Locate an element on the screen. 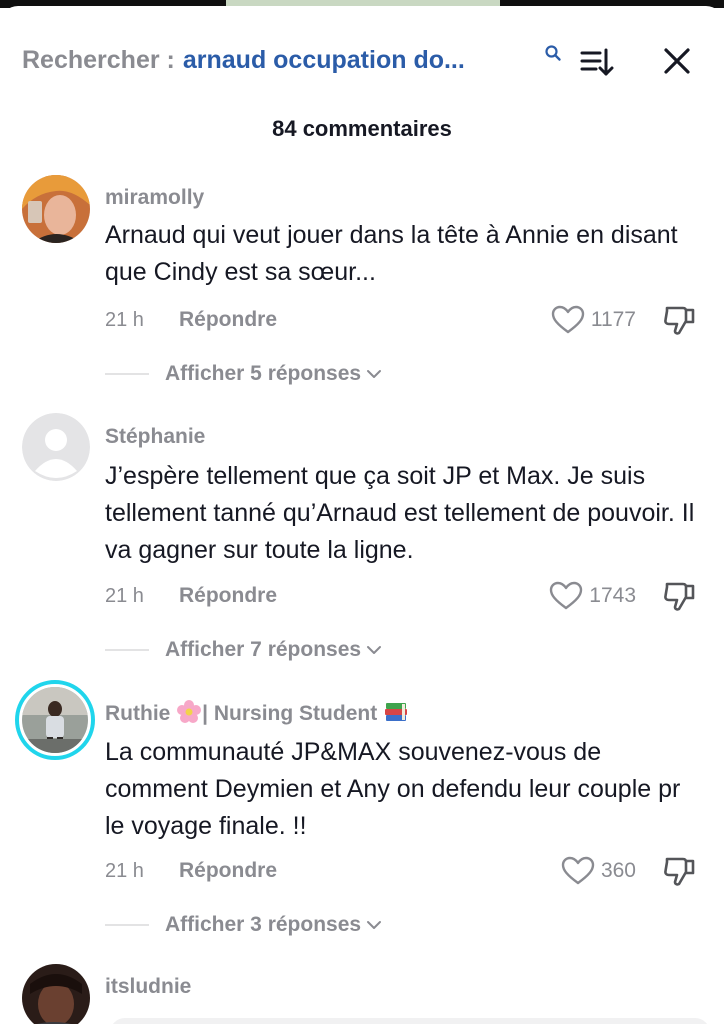 The width and height of the screenshot is (724, 1024). like-button: 1177 is located at coordinates (593, 320).